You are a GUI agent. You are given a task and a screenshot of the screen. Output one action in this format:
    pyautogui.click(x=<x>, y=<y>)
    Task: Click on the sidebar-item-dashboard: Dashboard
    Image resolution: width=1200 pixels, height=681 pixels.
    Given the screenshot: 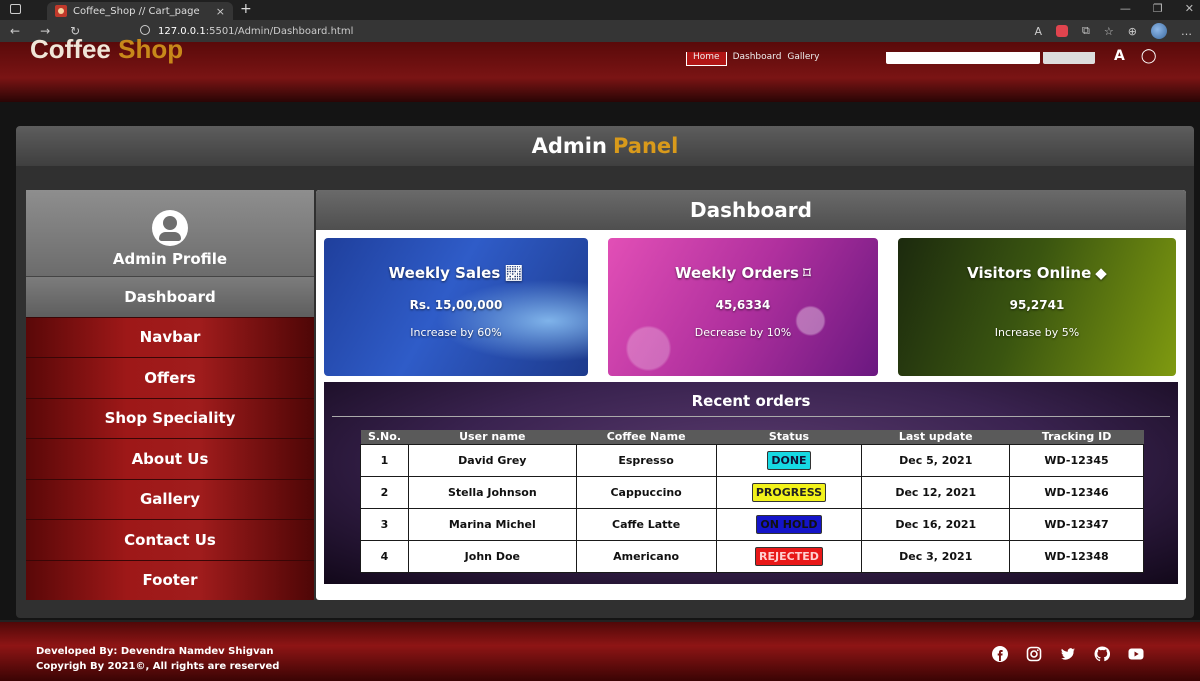 What is the action you would take?
    pyautogui.click(x=170, y=296)
    